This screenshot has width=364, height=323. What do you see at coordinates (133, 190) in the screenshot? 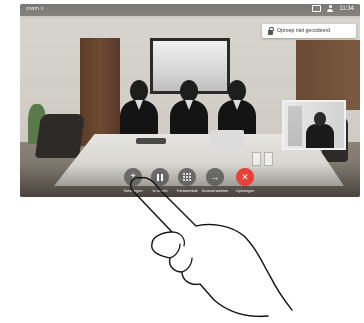
I see `add-call-label: Toevoegen` at bounding box center [133, 190].